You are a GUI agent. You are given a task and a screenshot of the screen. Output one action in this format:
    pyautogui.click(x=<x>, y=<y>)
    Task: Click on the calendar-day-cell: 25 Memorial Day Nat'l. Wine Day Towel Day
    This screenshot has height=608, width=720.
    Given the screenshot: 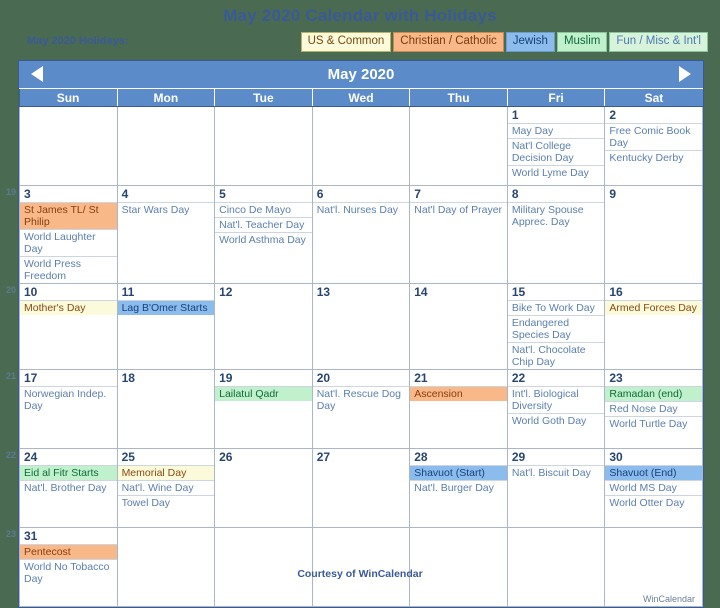 What is the action you would take?
    pyautogui.click(x=166, y=488)
    